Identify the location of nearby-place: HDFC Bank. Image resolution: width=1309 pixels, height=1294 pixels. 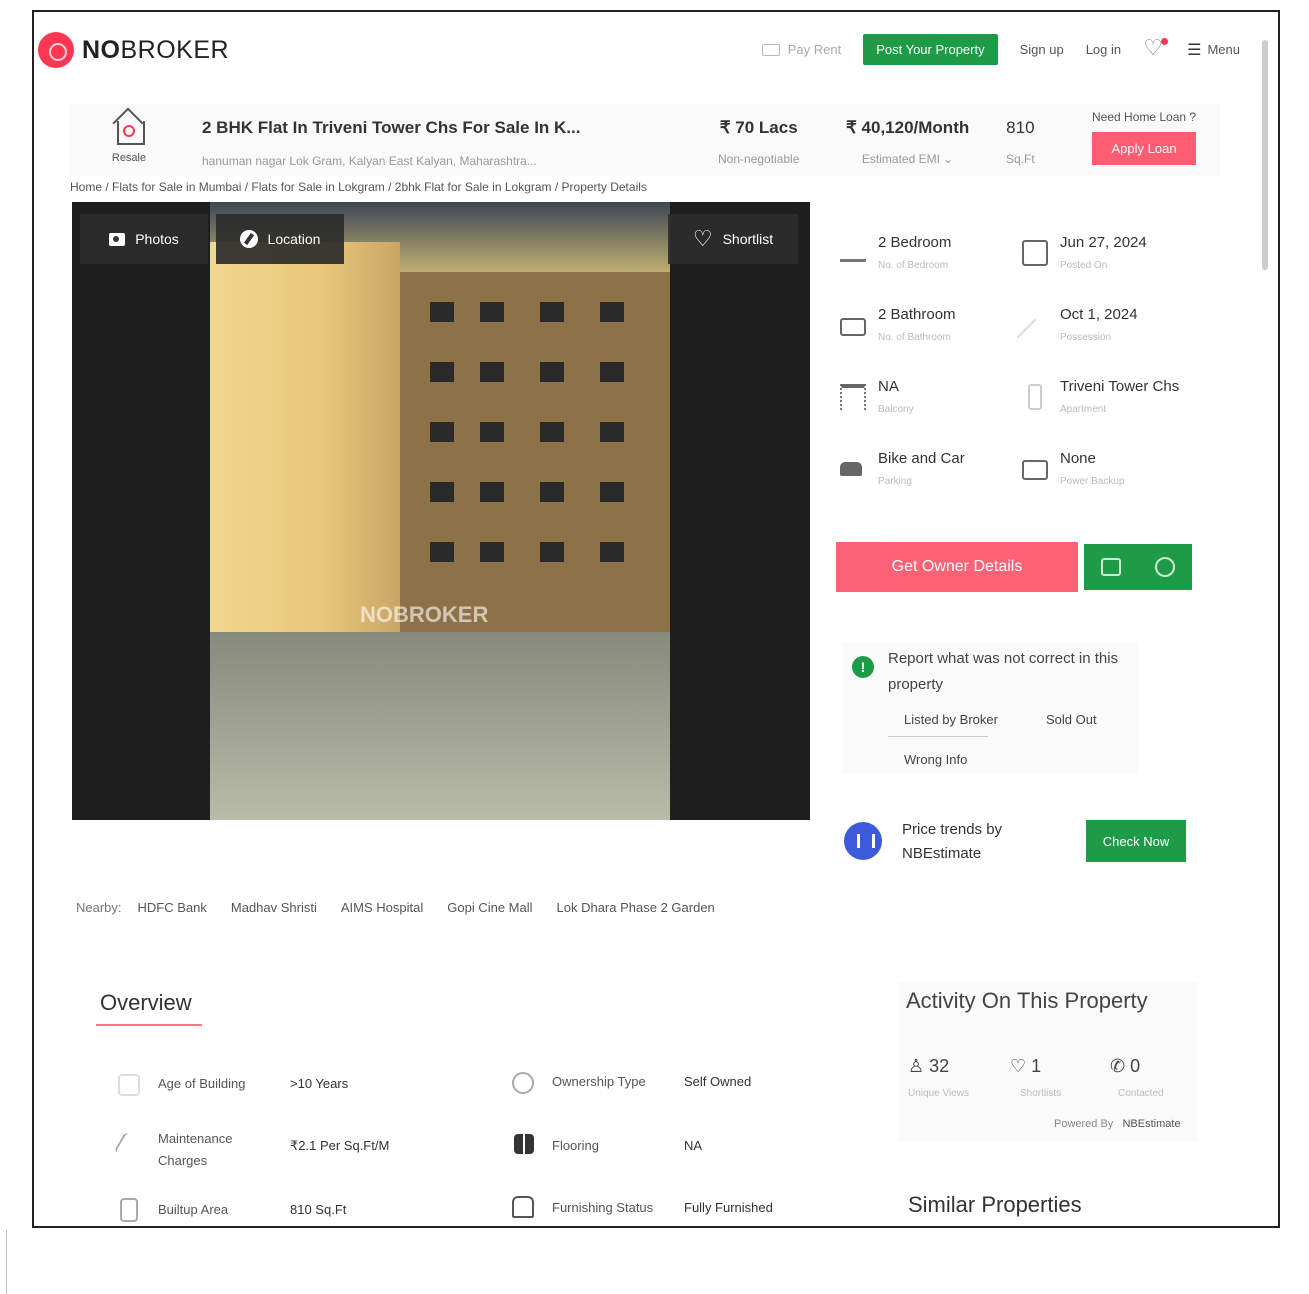
(172, 907).